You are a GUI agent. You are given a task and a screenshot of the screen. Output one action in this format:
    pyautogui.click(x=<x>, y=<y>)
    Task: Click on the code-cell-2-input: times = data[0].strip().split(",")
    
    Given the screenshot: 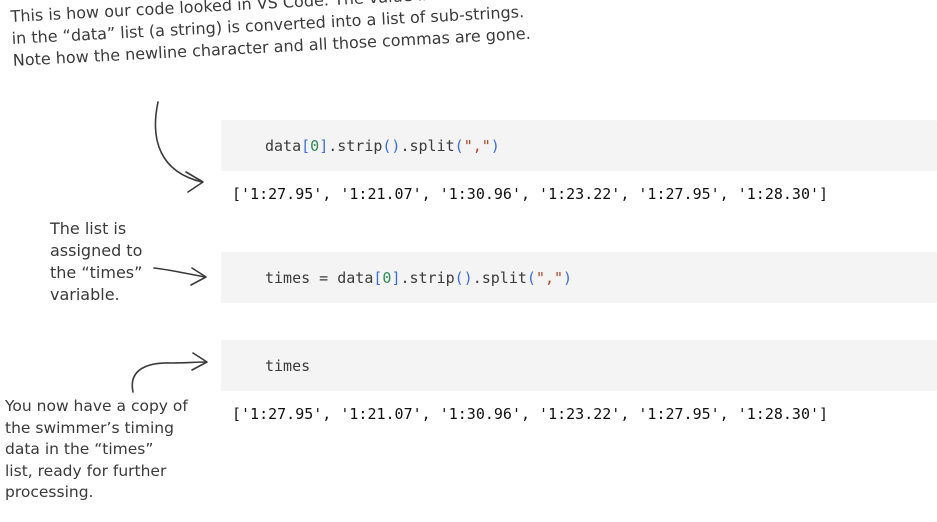 What is the action you would take?
    pyautogui.click(x=418, y=278)
    